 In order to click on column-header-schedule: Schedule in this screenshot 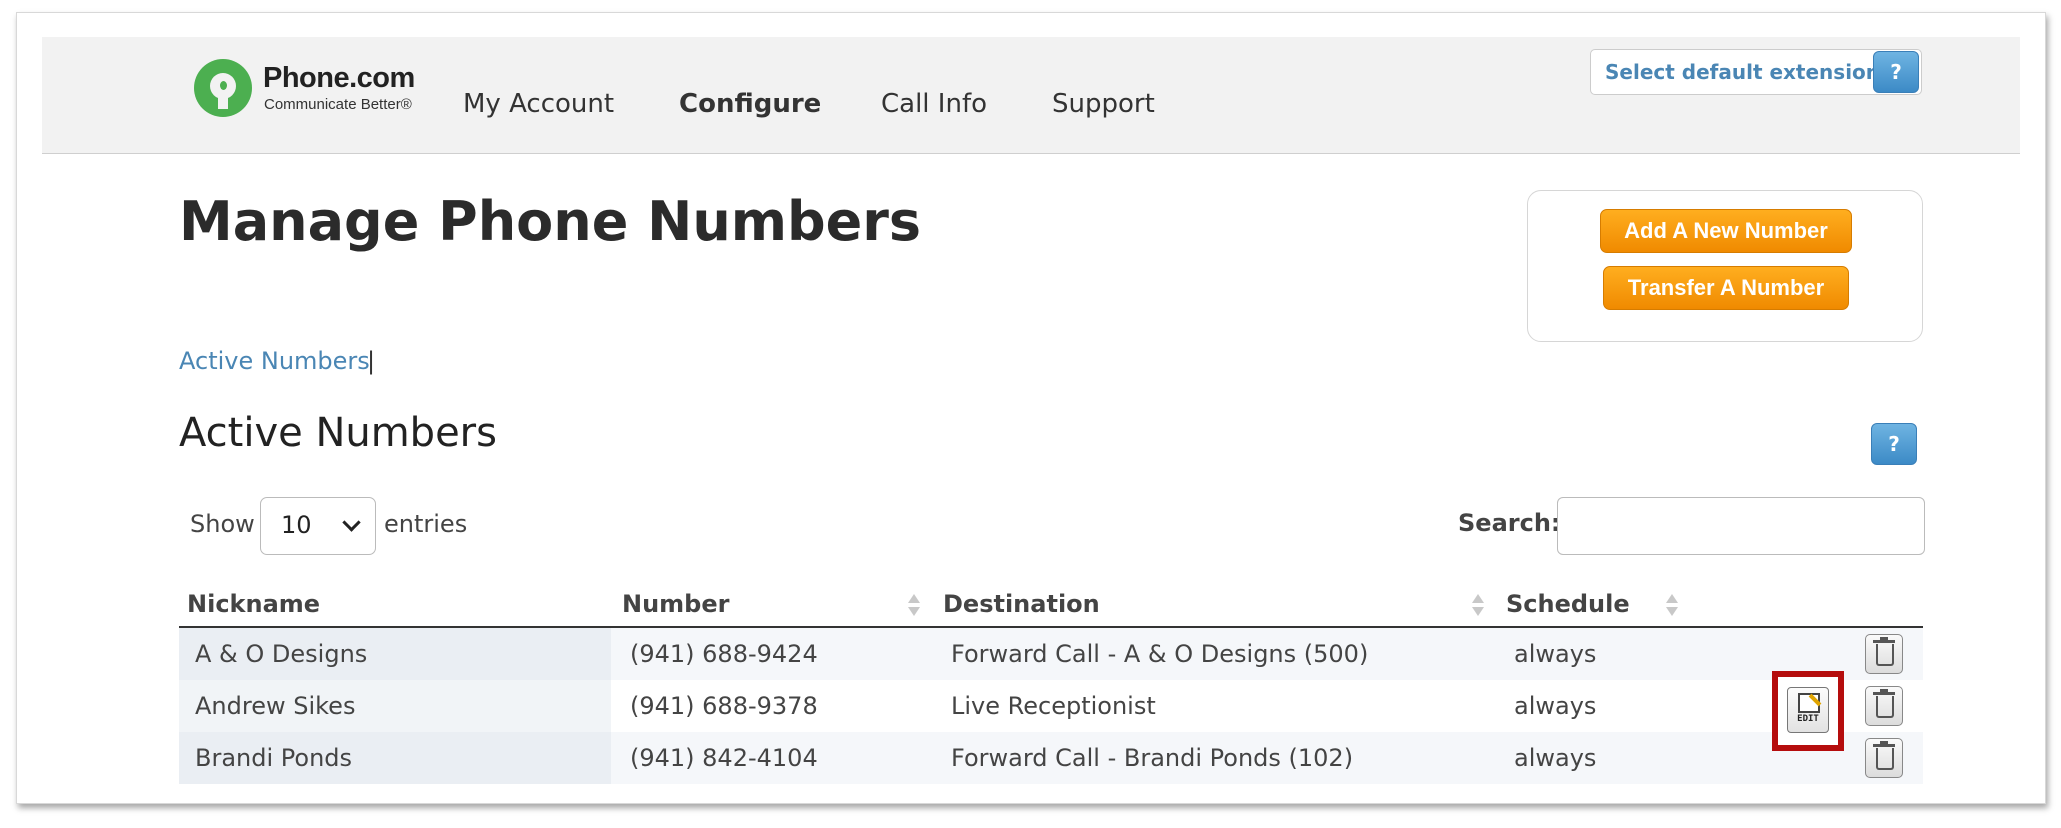, I will do `click(1568, 604)`.